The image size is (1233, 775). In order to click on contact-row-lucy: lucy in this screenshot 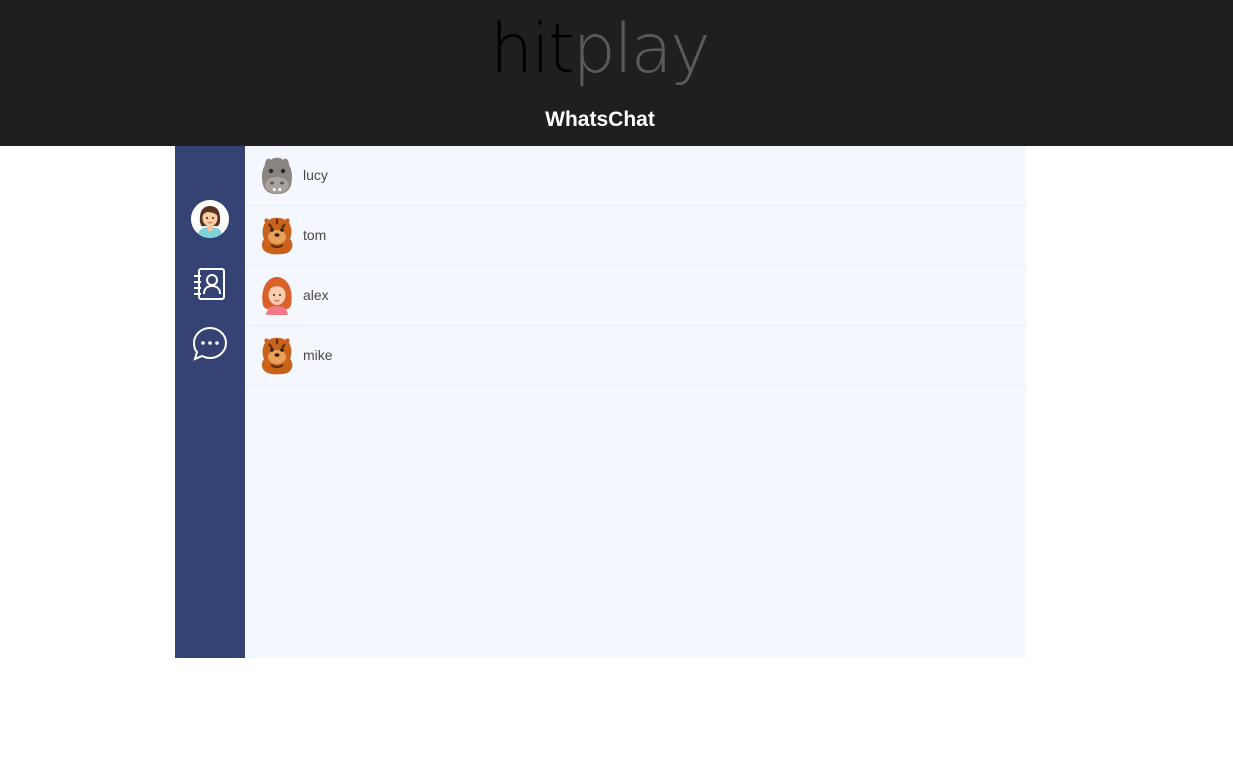, I will do `click(635, 176)`.